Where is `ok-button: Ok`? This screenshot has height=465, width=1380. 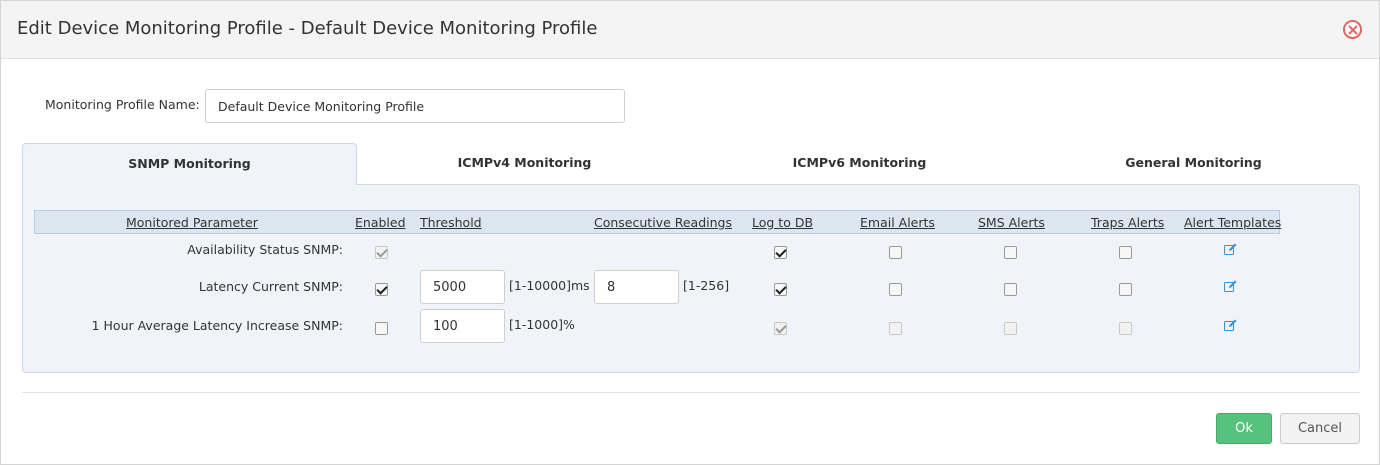
ok-button: Ok is located at coordinates (1244, 428).